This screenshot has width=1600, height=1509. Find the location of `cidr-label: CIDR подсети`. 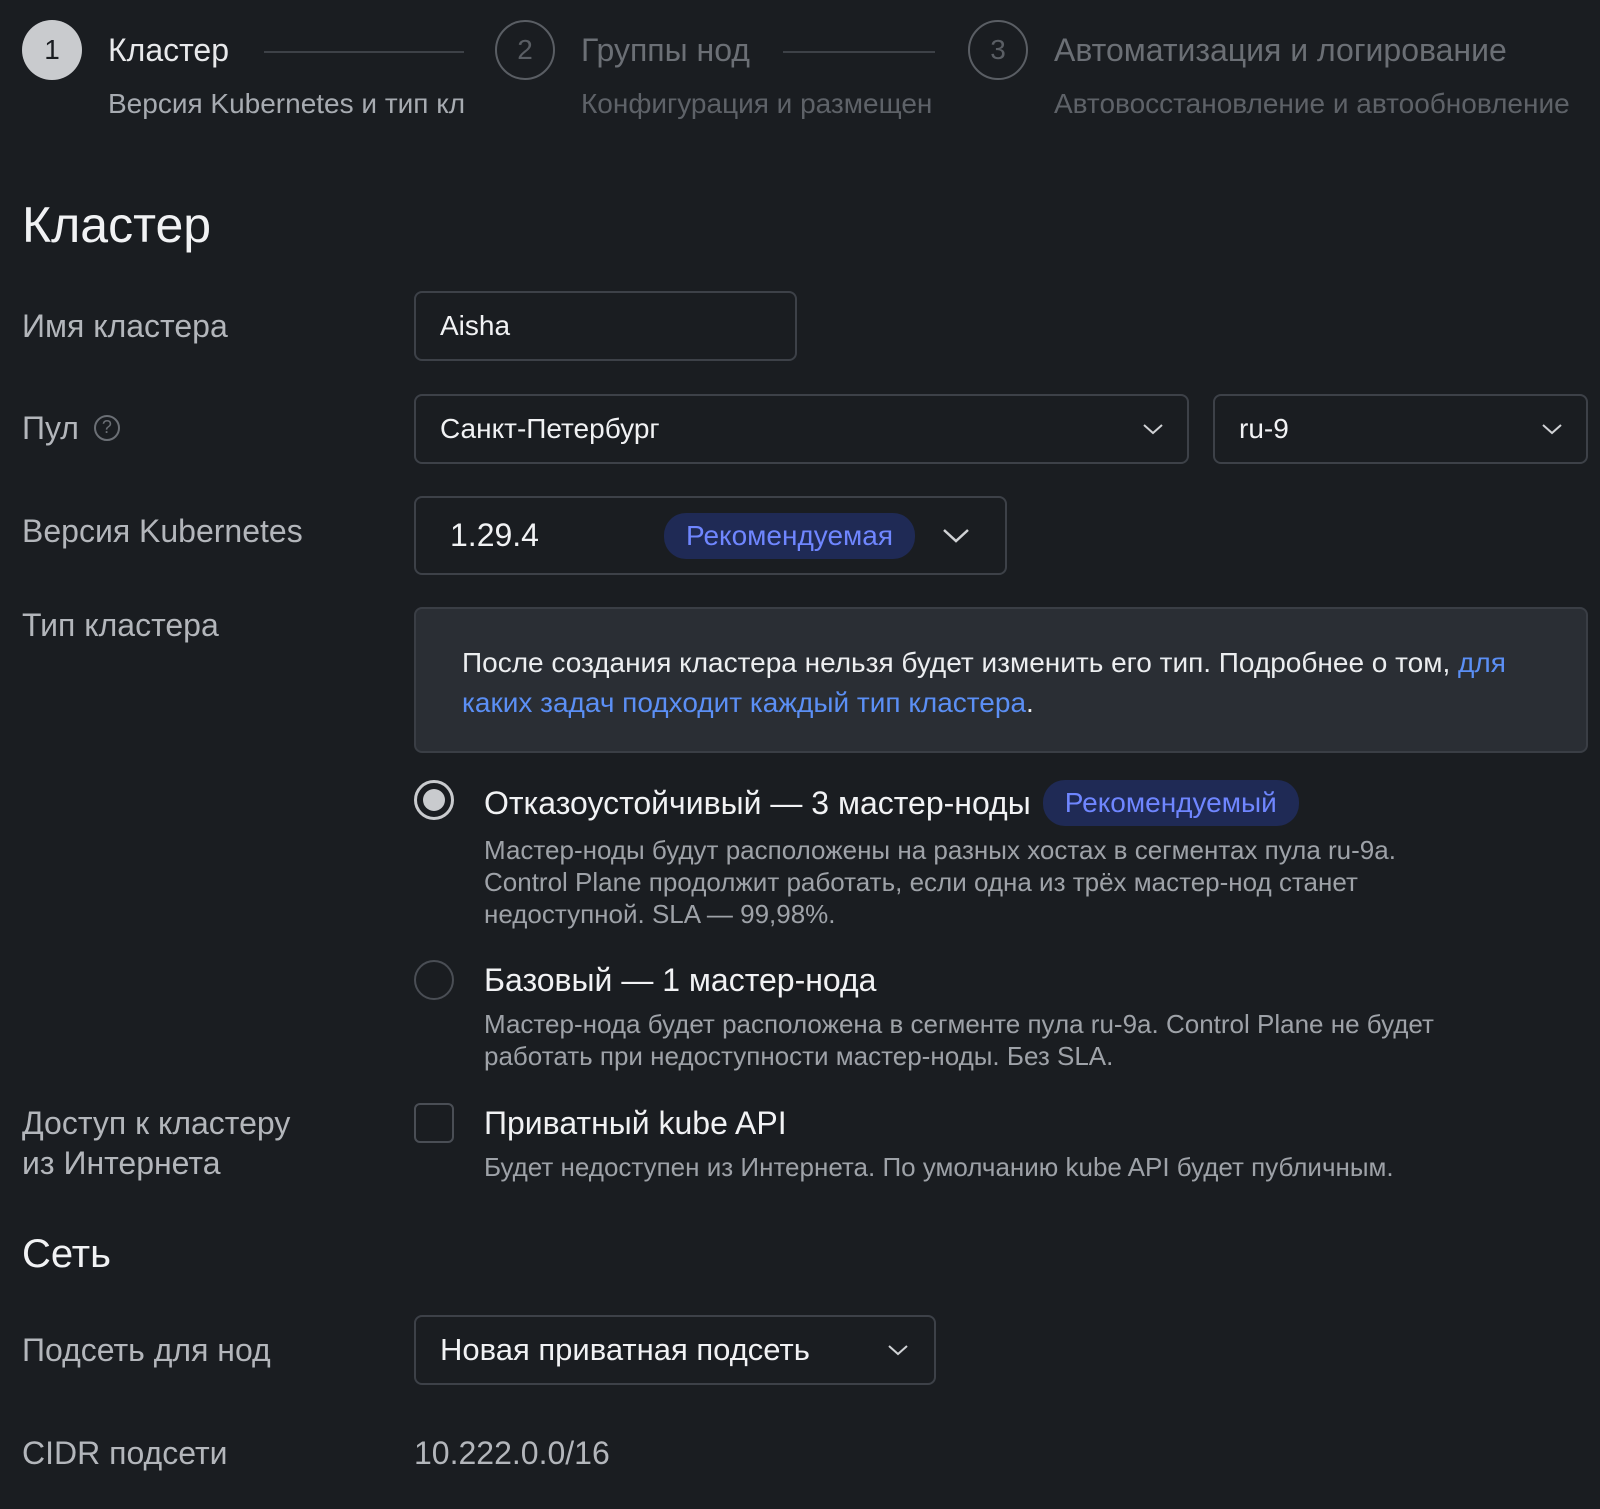

cidr-label: CIDR подсети is located at coordinates (125, 1453).